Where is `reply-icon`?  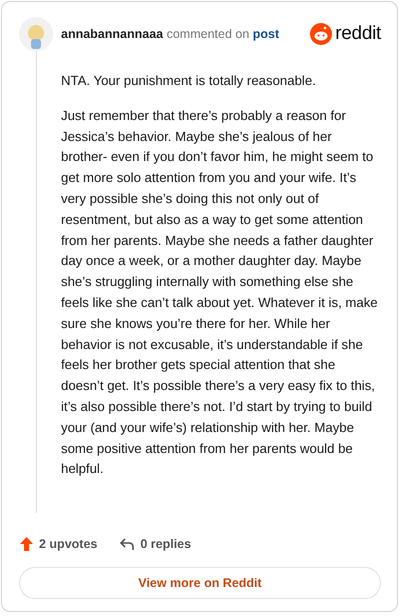
reply-icon is located at coordinates (127, 544).